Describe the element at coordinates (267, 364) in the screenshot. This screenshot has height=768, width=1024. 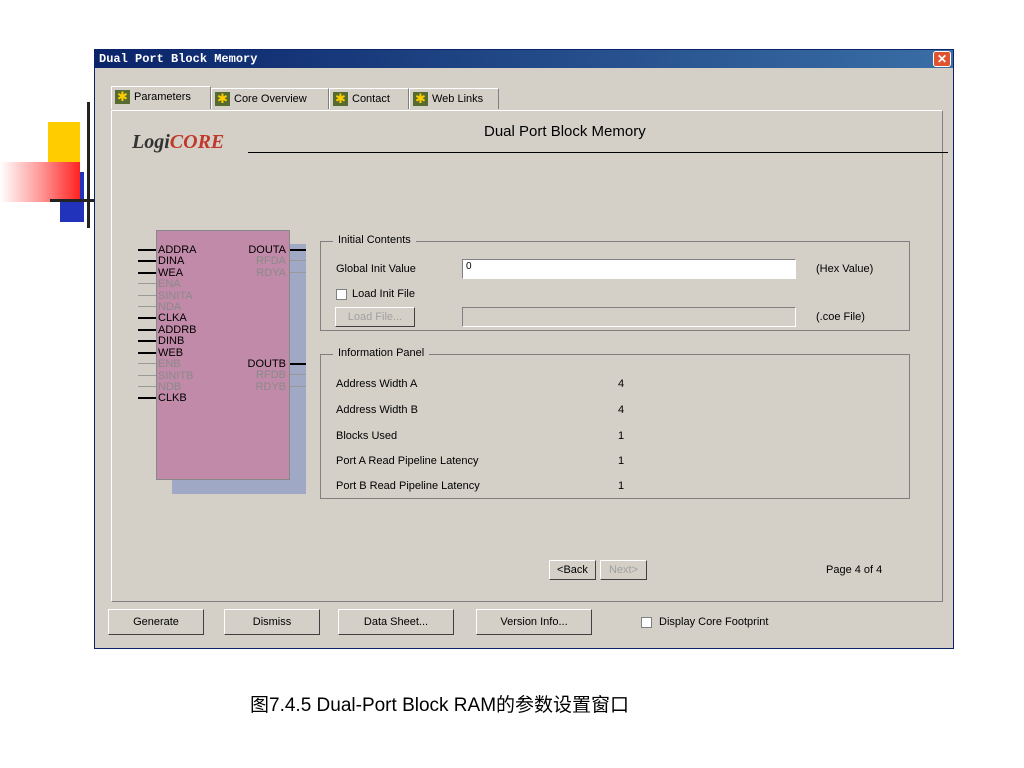
I see `pin-label: DOUTB` at that location.